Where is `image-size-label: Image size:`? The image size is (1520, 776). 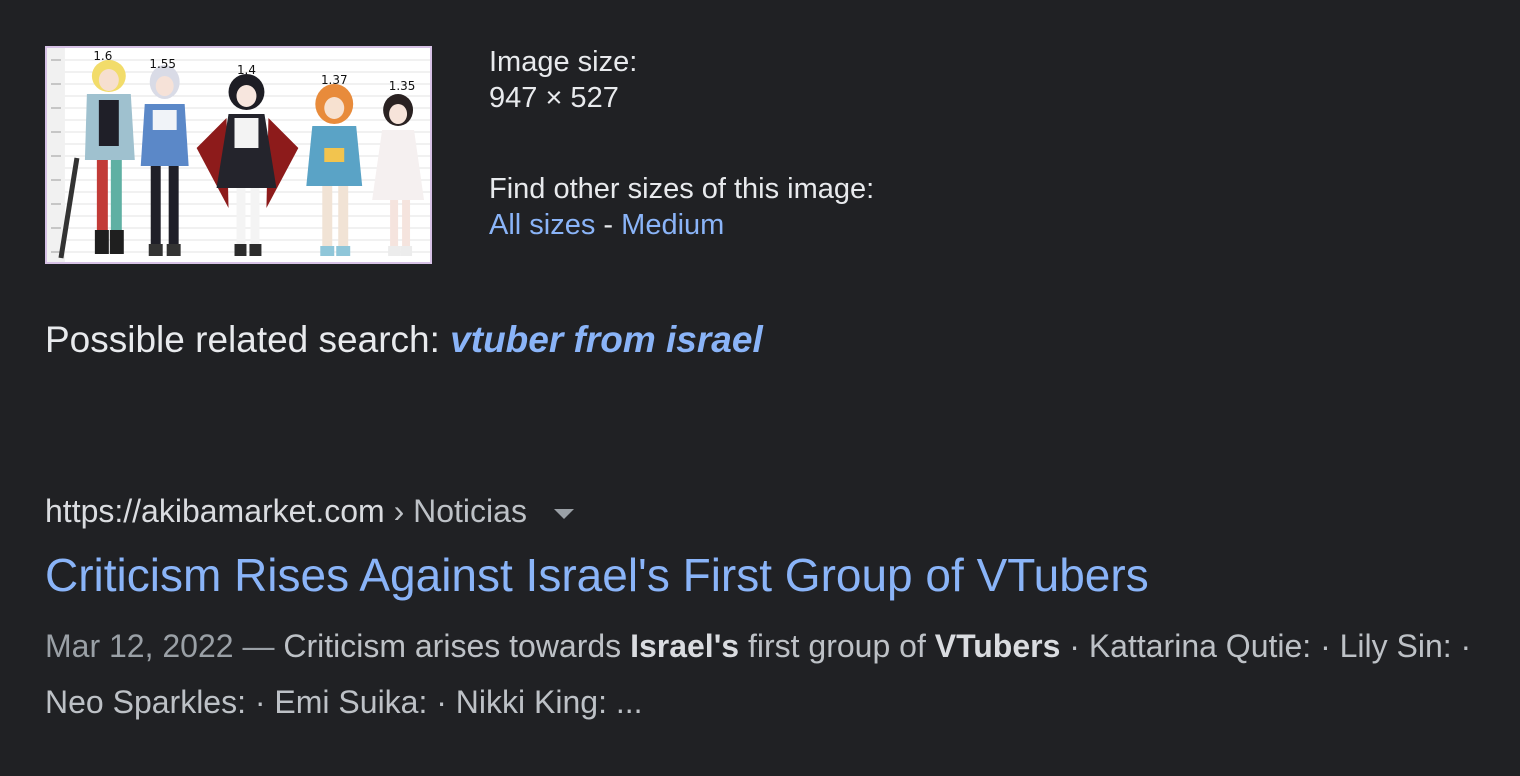
image-size-label: Image size: is located at coordinates (563, 62).